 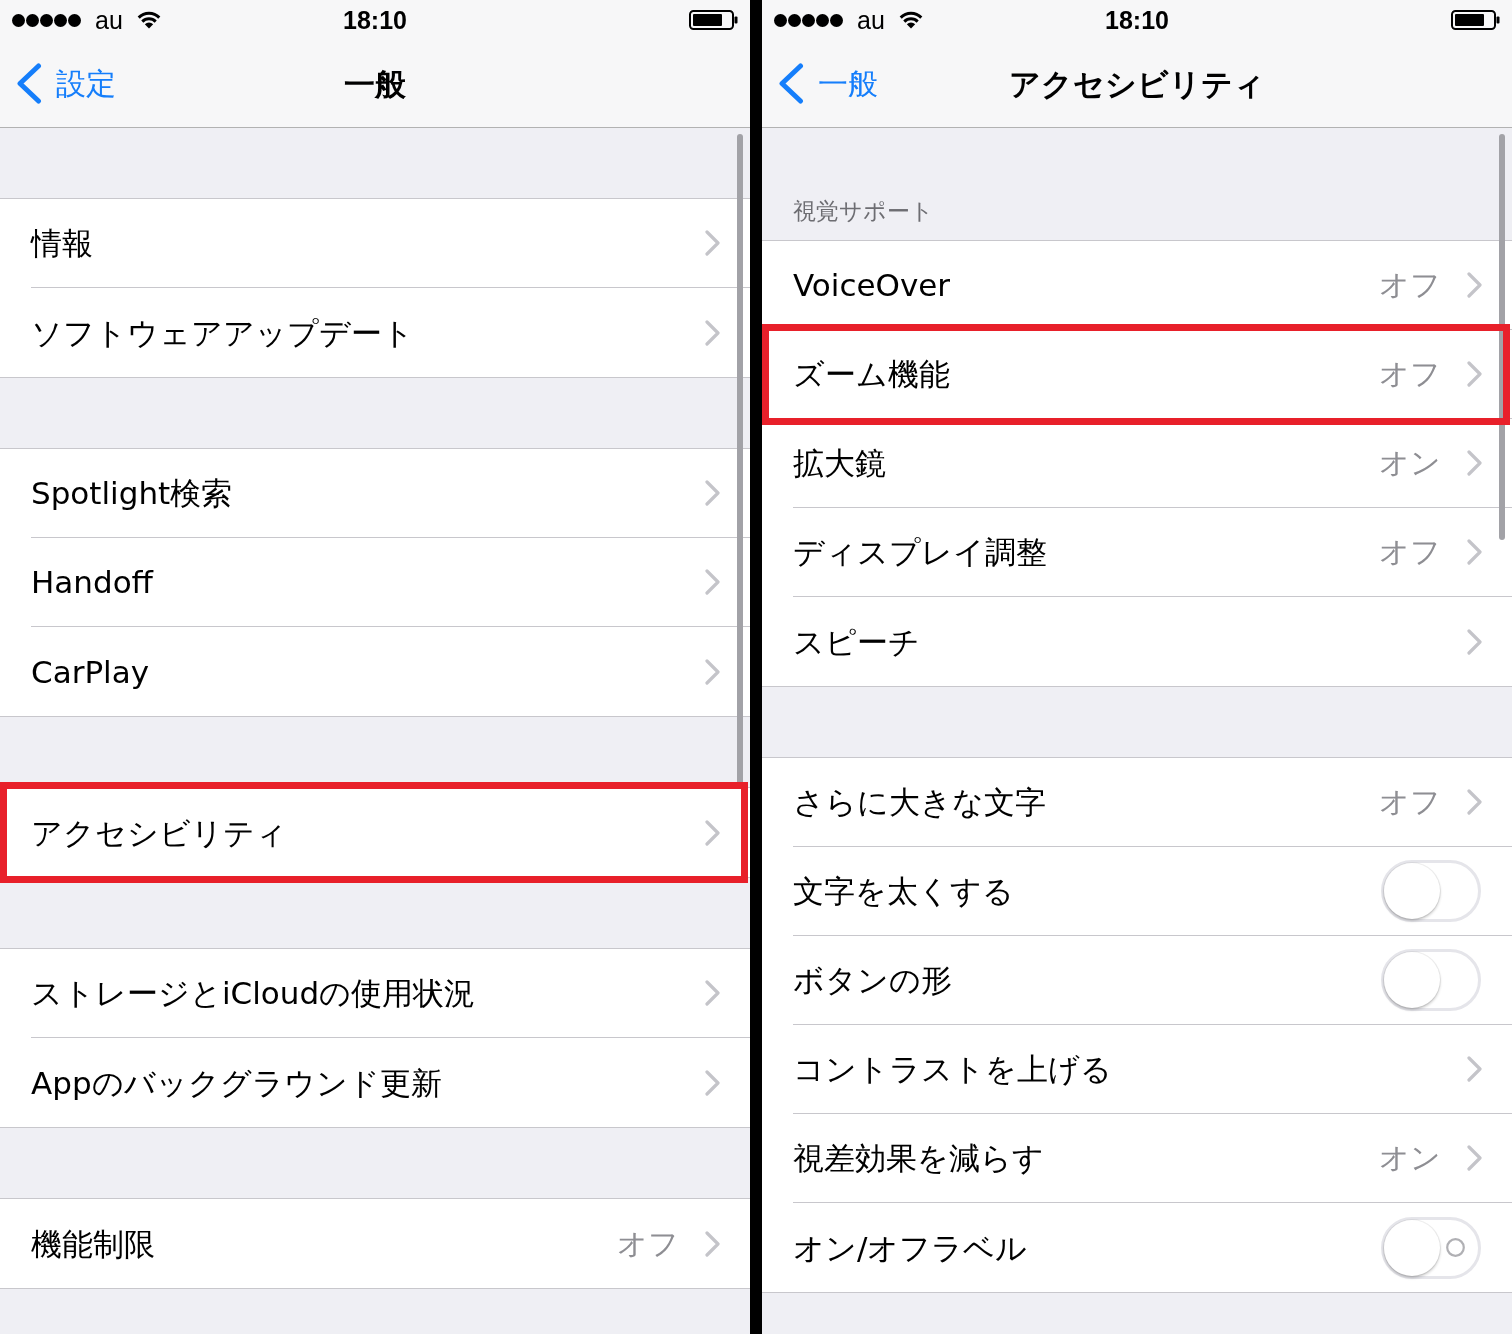 What do you see at coordinates (1137, 285) in the screenshot?
I see `settings-row: VoiceOver オフ` at bounding box center [1137, 285].